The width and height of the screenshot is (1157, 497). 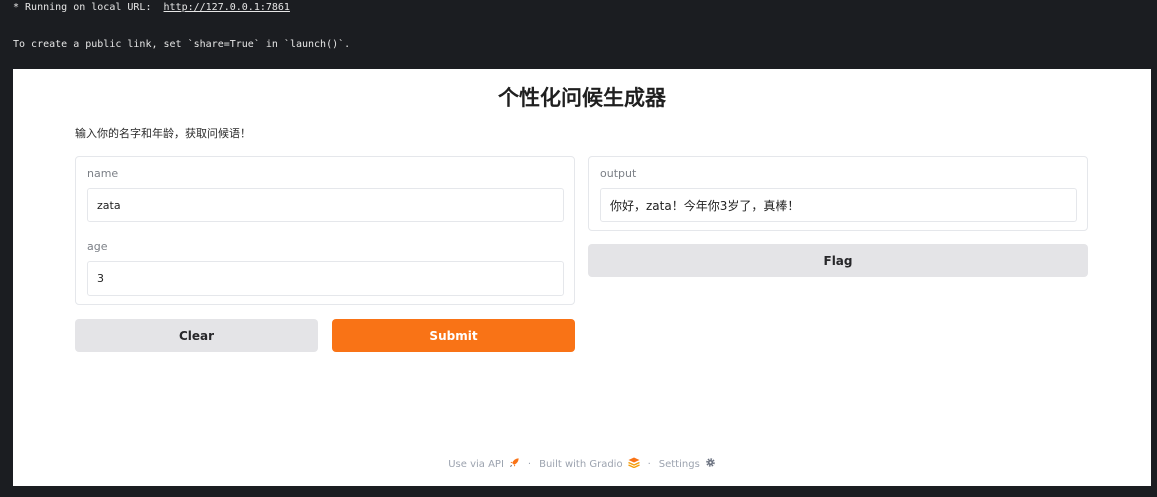 I want to click on use-via-api-label: Use via API, so click(x=476, y=464).